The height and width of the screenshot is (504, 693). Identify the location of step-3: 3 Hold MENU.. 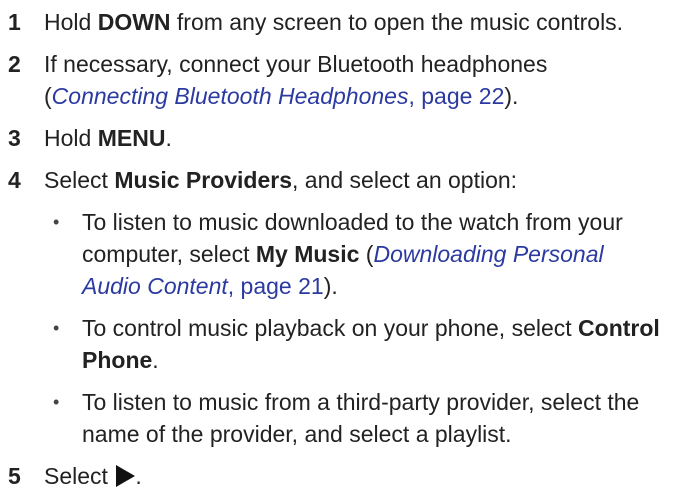
(346, 138).